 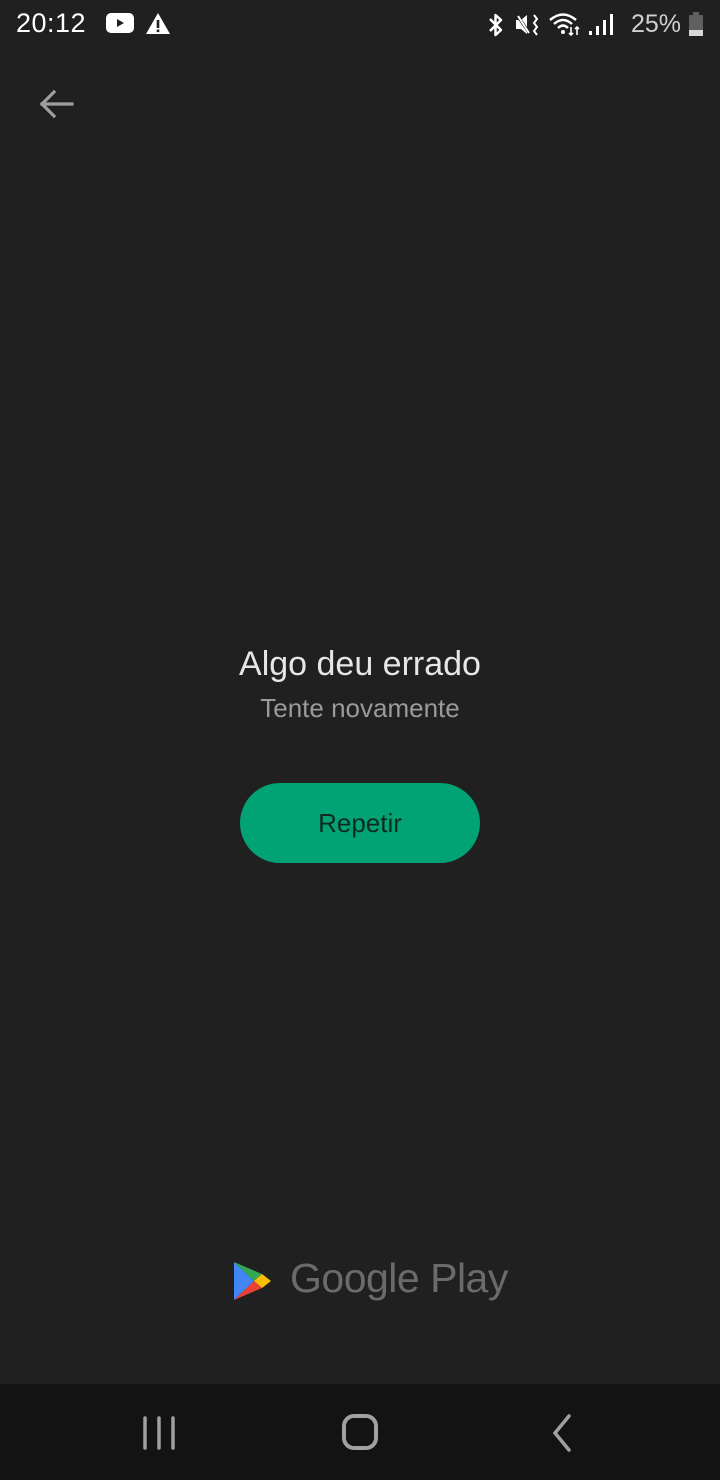 I want to click on battery-icon, so click(x=696, y=24).